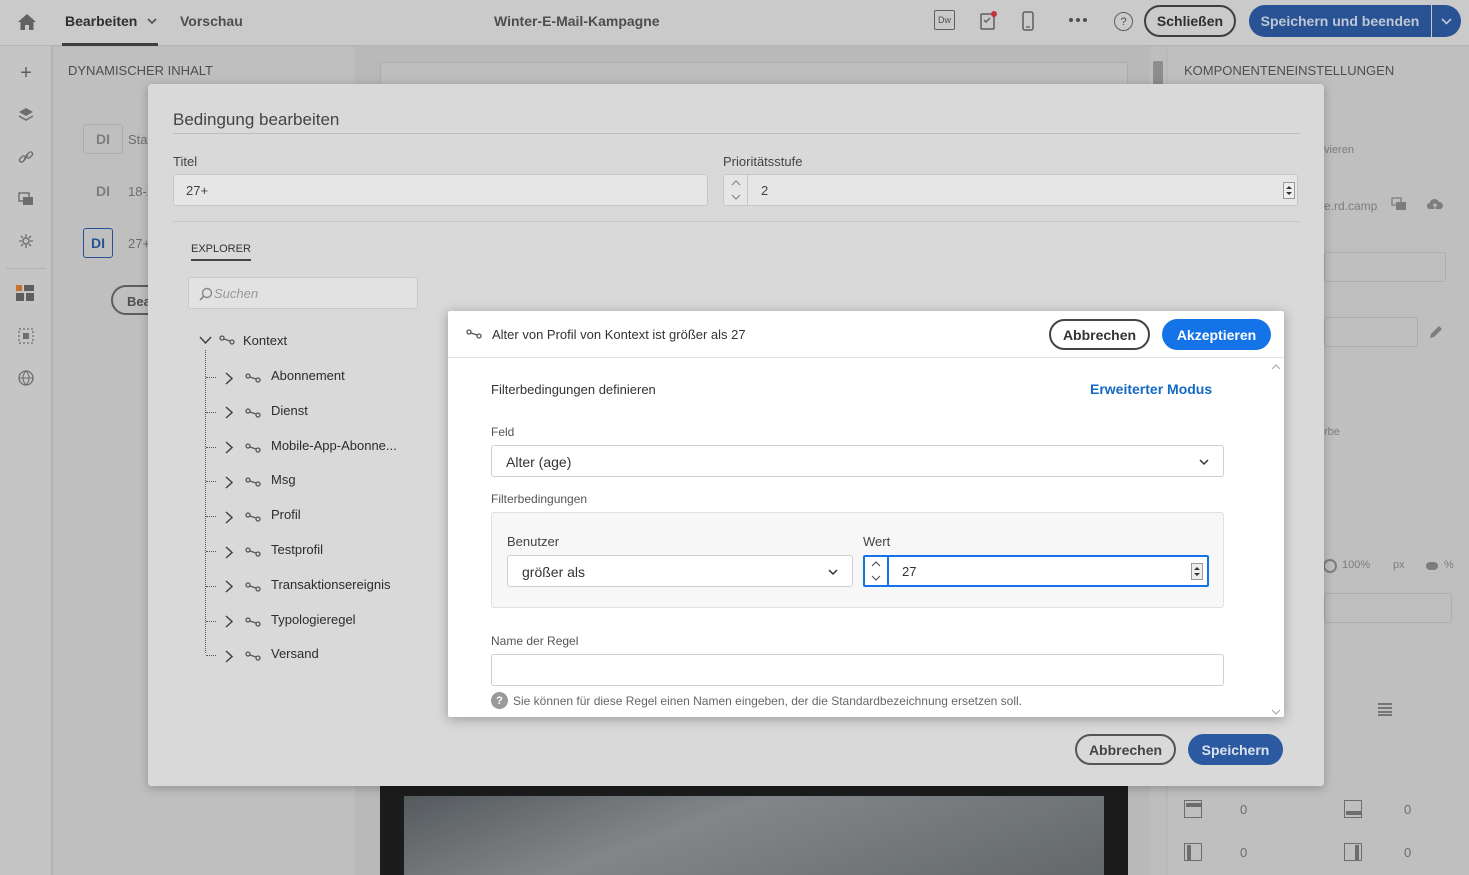  I want to click on tree-item: Typologieregel, so click(336, 622).